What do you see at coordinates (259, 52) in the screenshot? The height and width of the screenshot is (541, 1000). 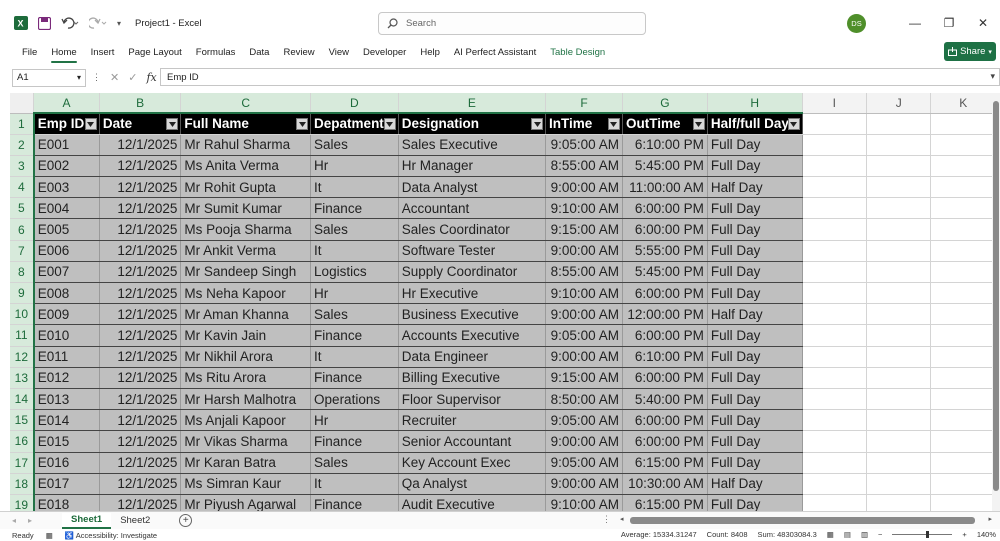 I see `tab-data: Data` at bounding box center [259, 52].